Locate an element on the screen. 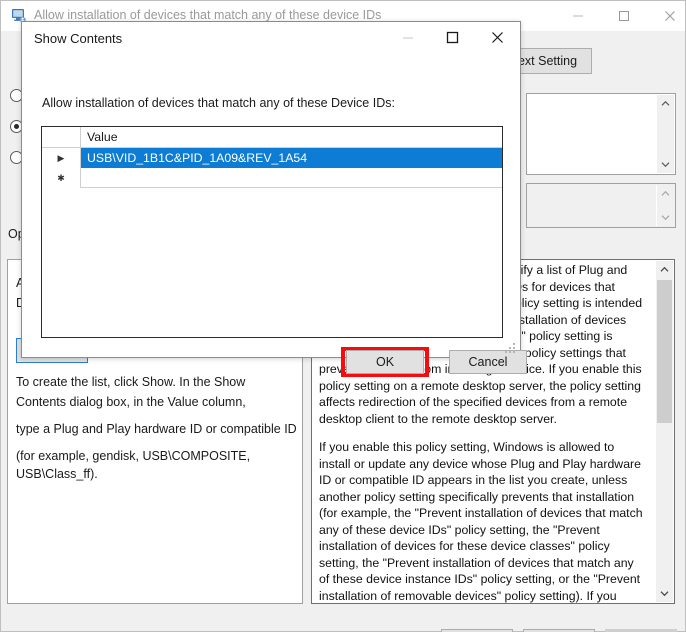  options-hint-line5: USB\Class_ff). is located at coordinates (57, 474).